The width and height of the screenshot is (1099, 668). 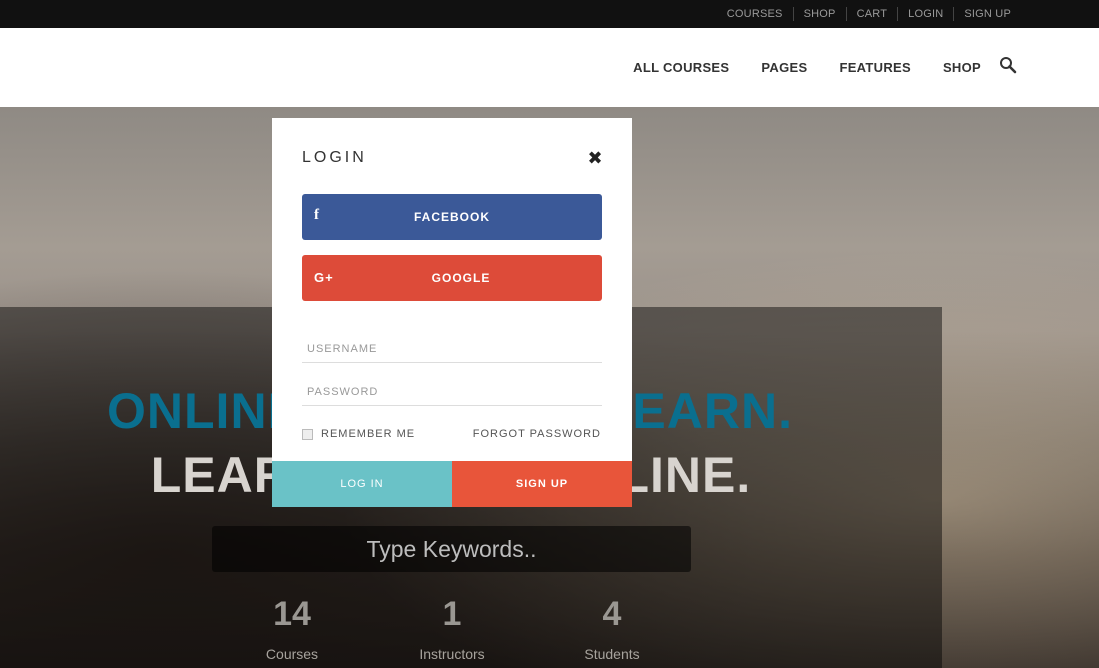 What do you see at coordinates (542, 484) in the screenshot?
I see `signup-button: SIGN UP` at bounding box center [542, 484].